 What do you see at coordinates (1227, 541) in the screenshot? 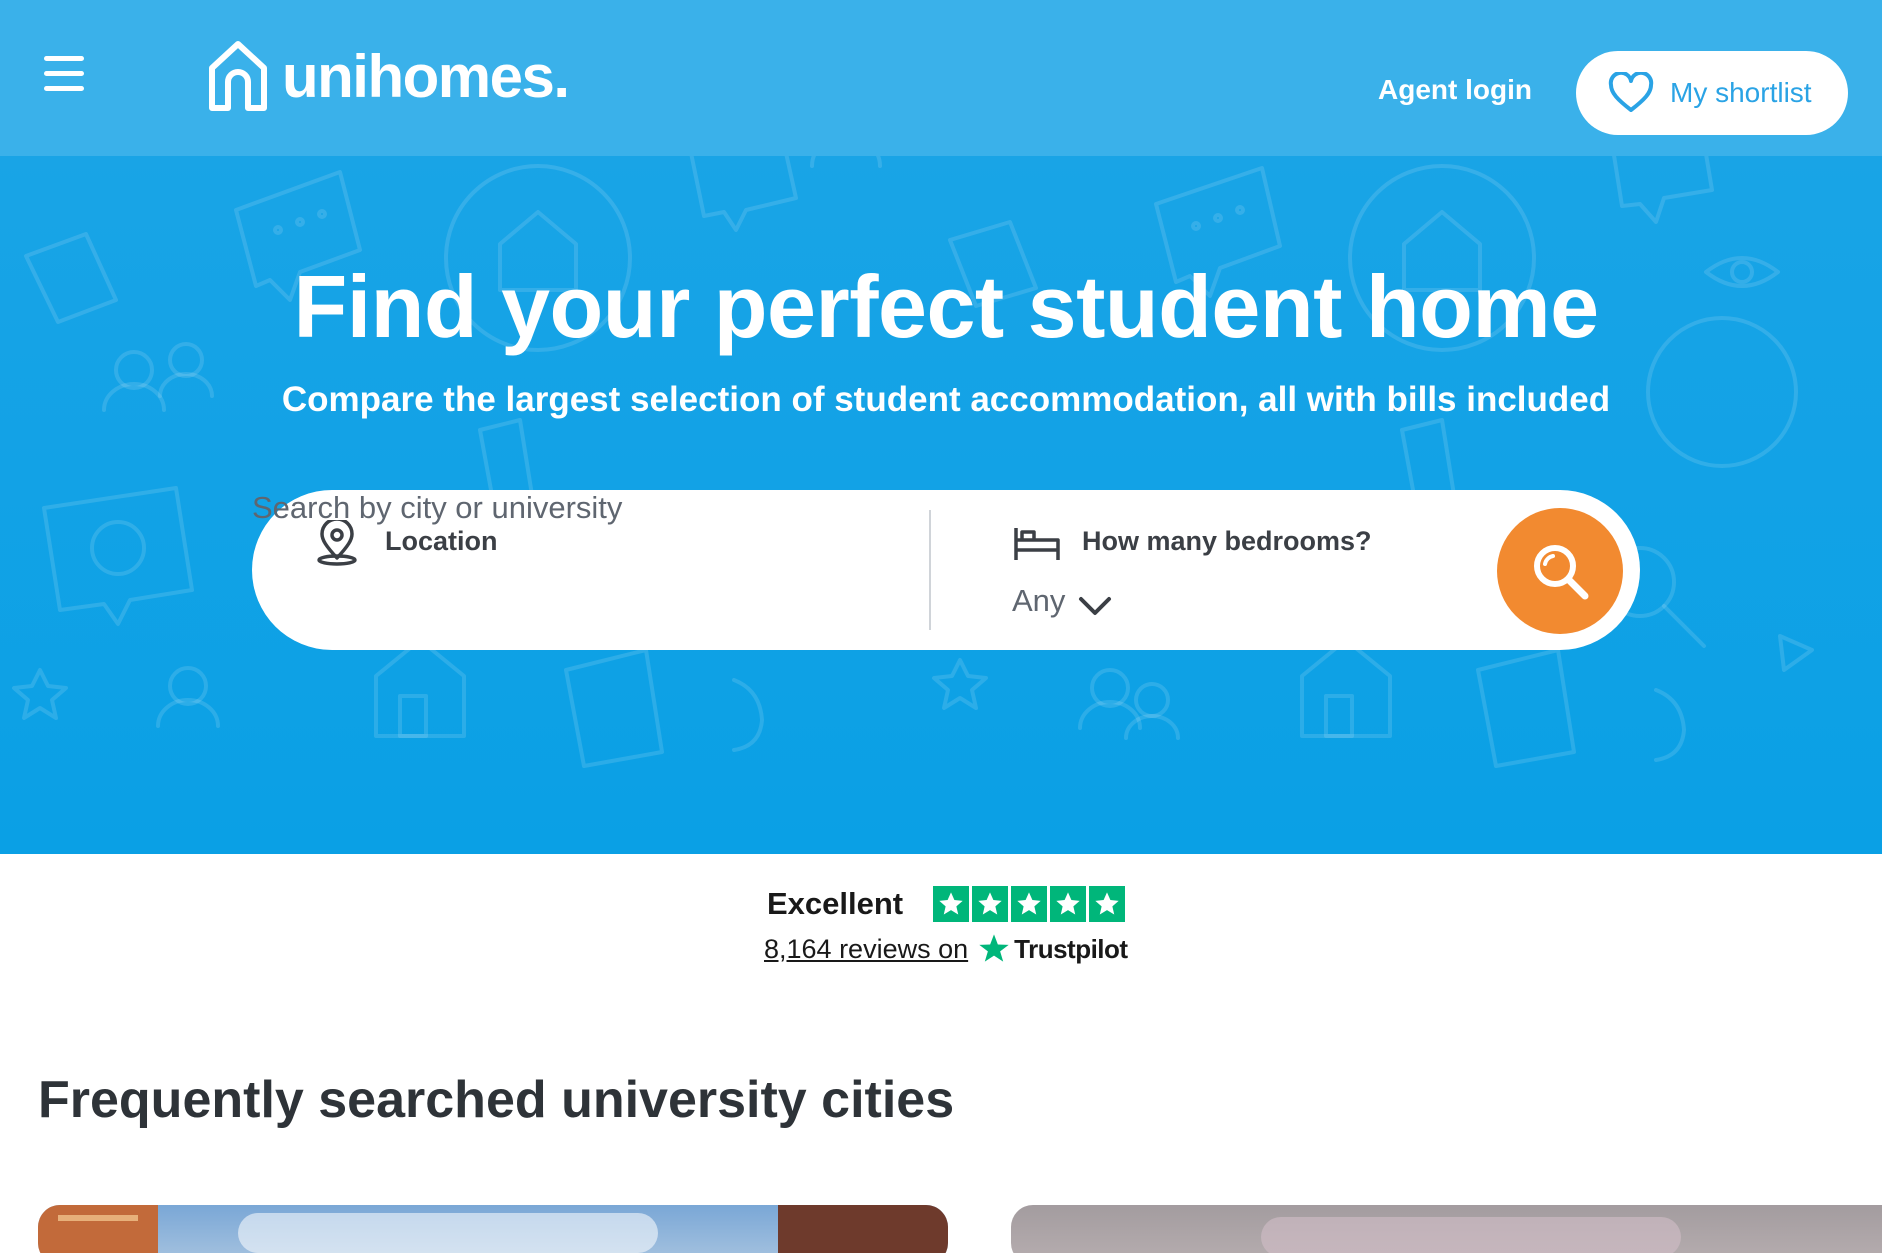
I see `bedrooms-label: How many bedrooms?` at bounding box center [1227, 541].